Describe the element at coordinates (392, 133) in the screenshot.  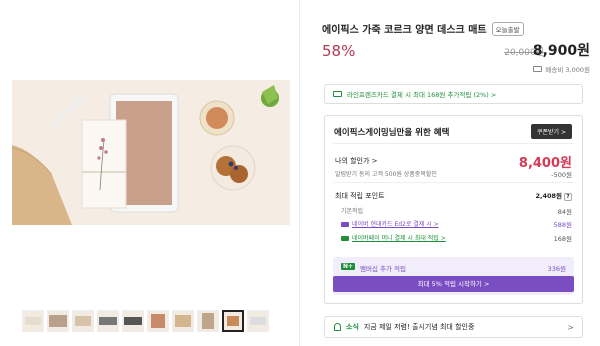
I see `benefit-heading: 에이픽스게이밍님만을 위한 혜택` at that location.